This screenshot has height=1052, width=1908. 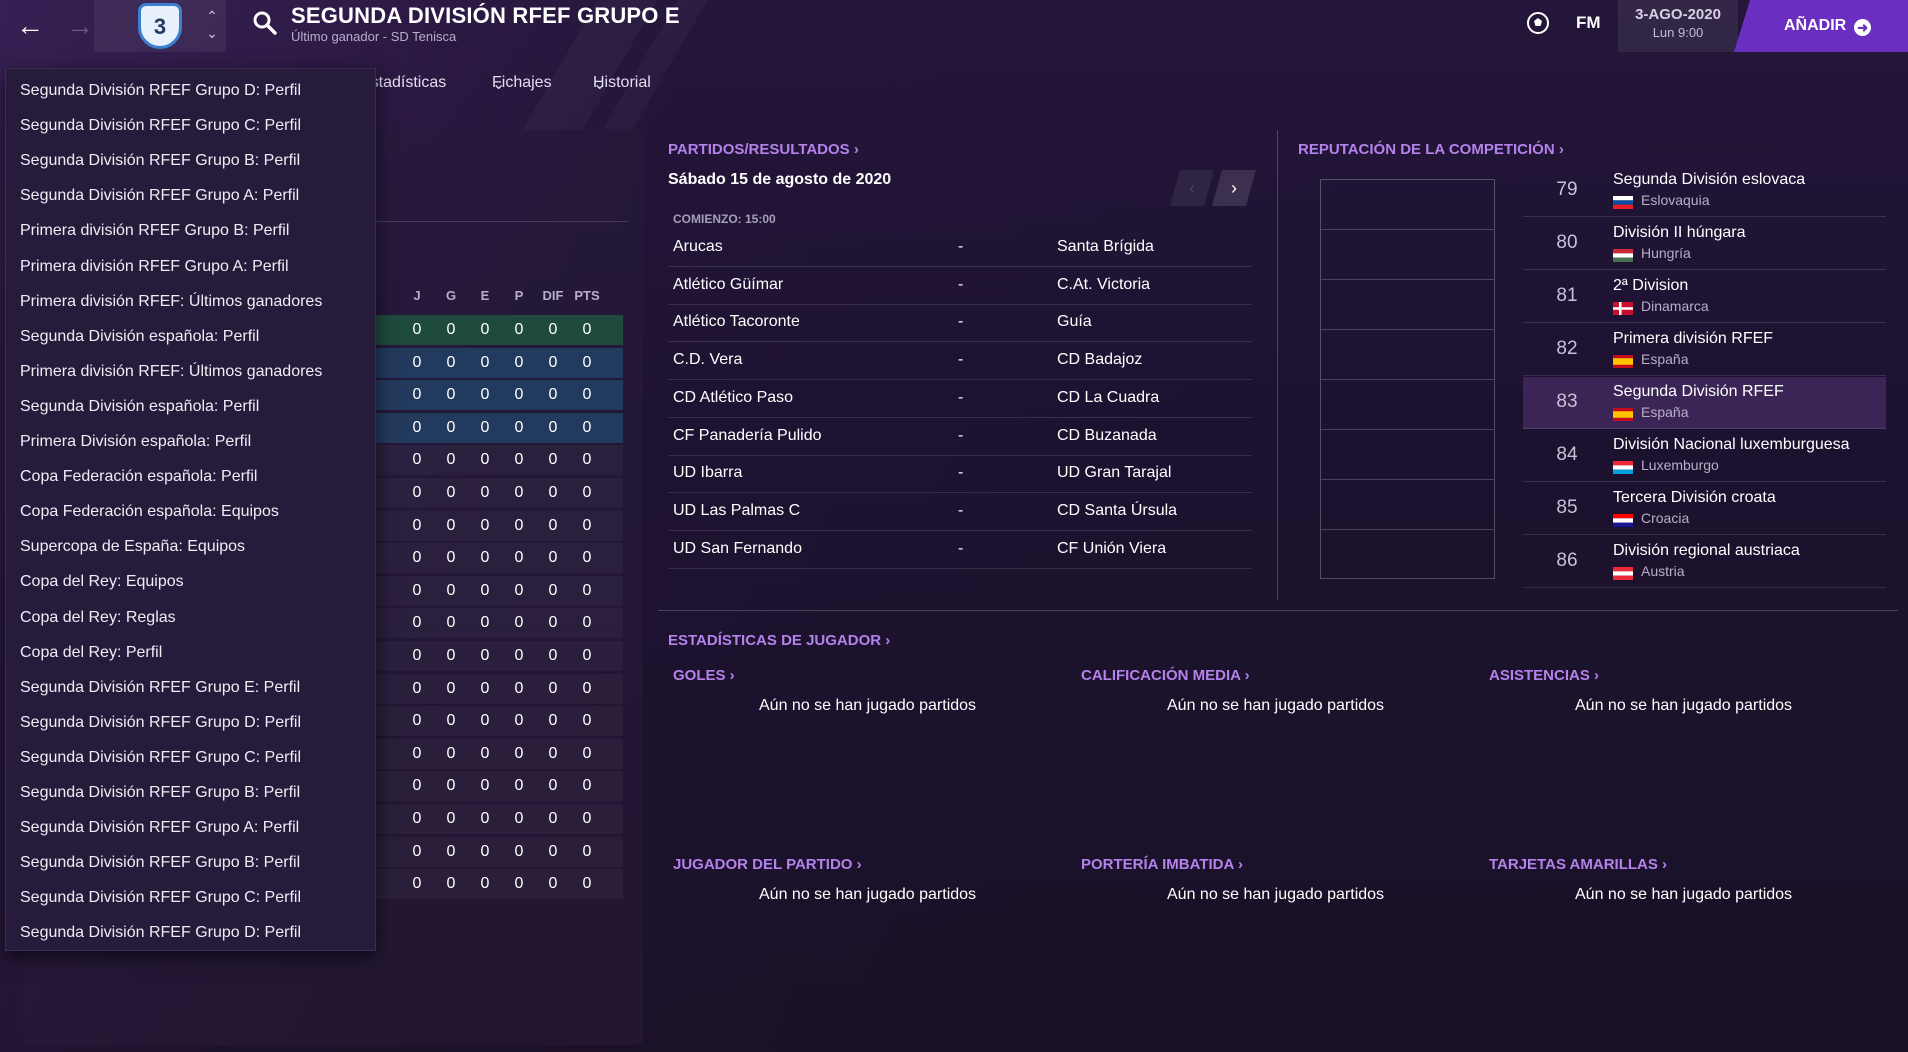 I want to click on fixture-row: UD Las Palmas C - CD Santa Úrsula, so click(x=960, y=512).